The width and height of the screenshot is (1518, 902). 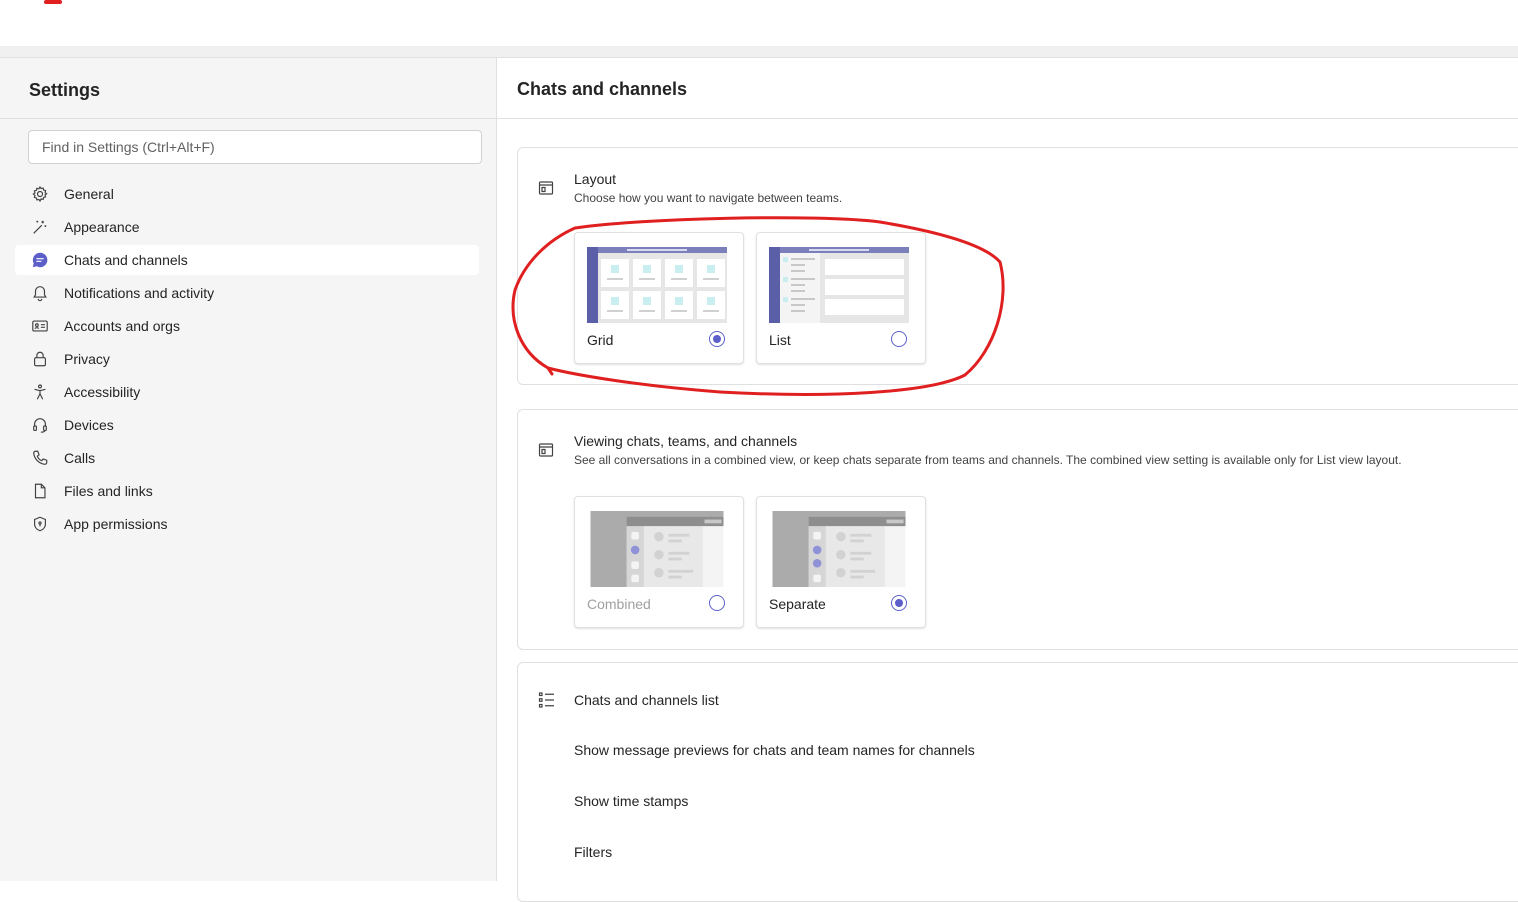 I want to click on accessibility-icon, so click(x=40, y=392).